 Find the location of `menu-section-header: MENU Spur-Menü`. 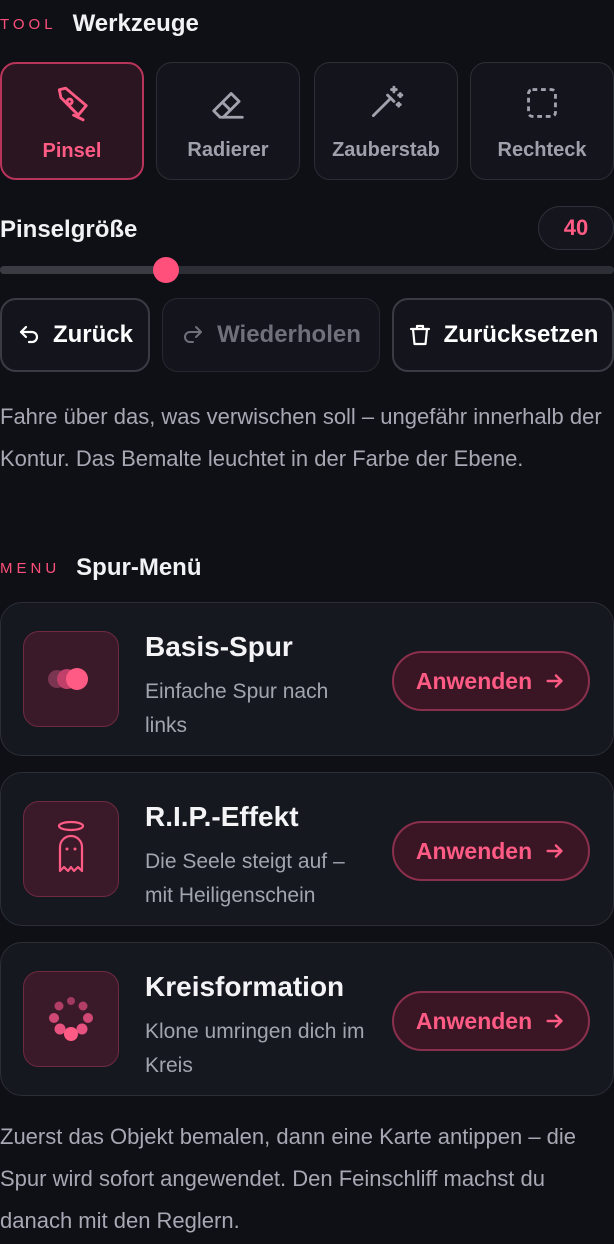

menu-section-header: MENU Spur-Menü is located at coordinates (101, 568).